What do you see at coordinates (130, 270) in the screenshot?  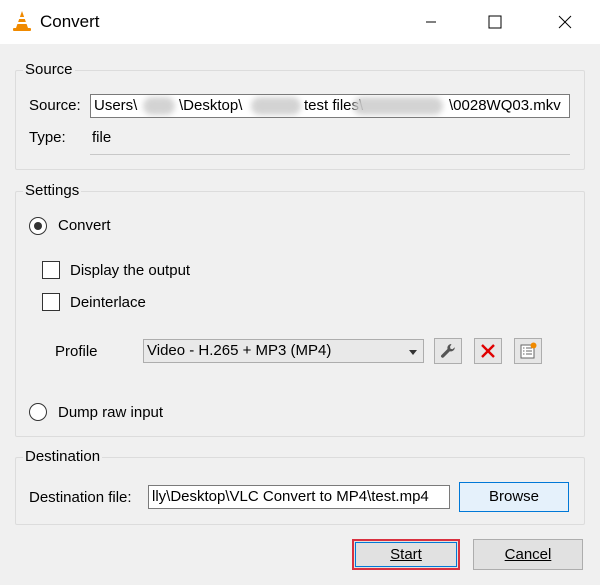 I see `display-output-label: Display the output` at bounding box center [130, 270].